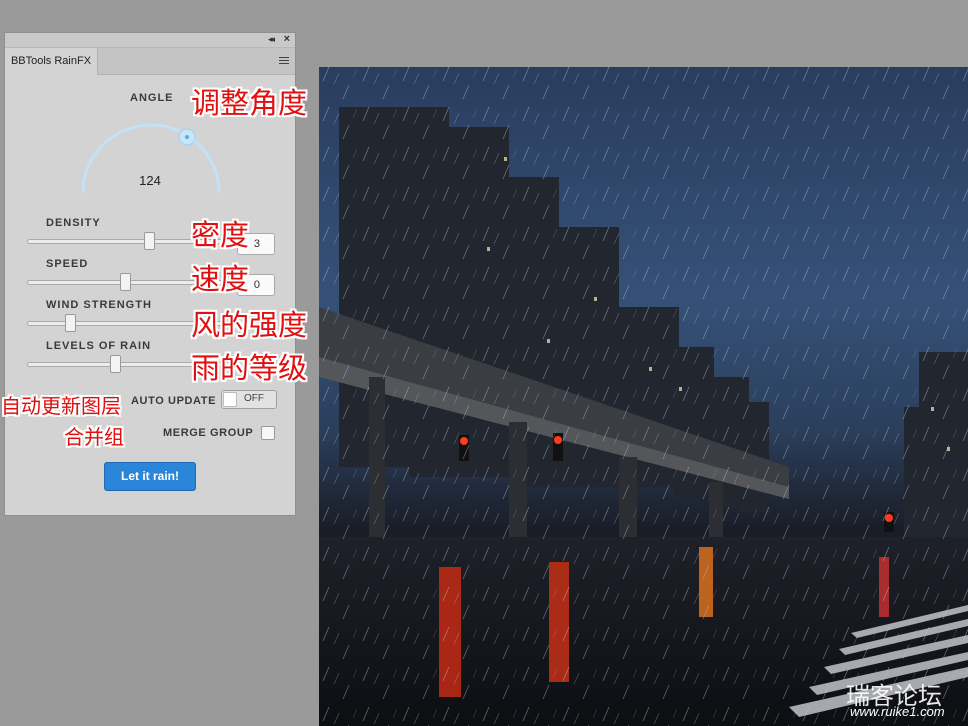 Image resolution: width=968 pixels, height=726 pixels. What do you see at coordinates (254, 398) in the screenshot?
I see `toggle-state: OFF` at bounding box center [254, 398].